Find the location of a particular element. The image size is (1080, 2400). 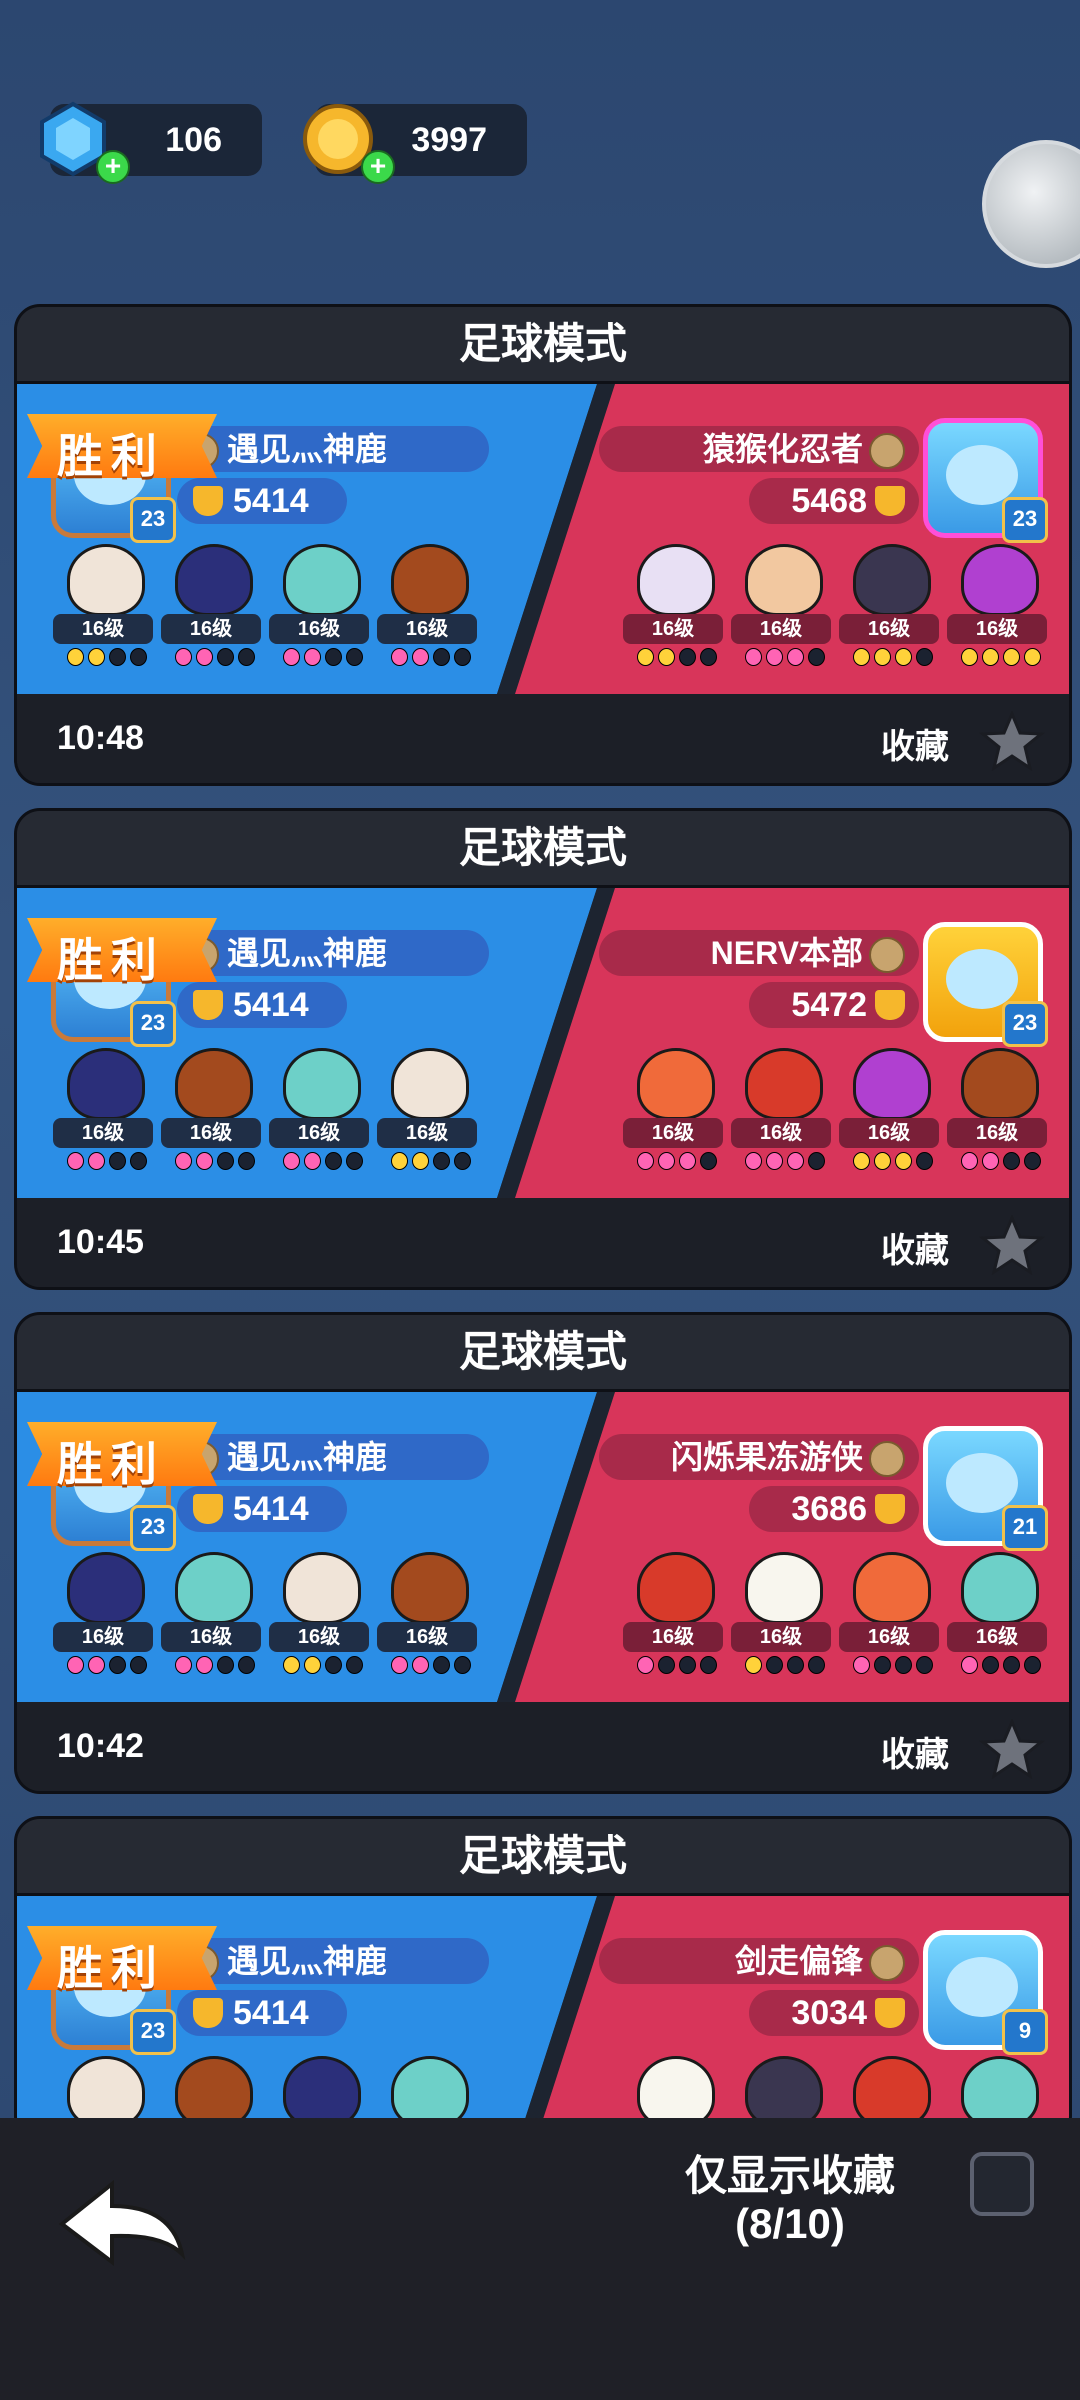

coin-counter: + 3997 is located at coordinates (415, 144).